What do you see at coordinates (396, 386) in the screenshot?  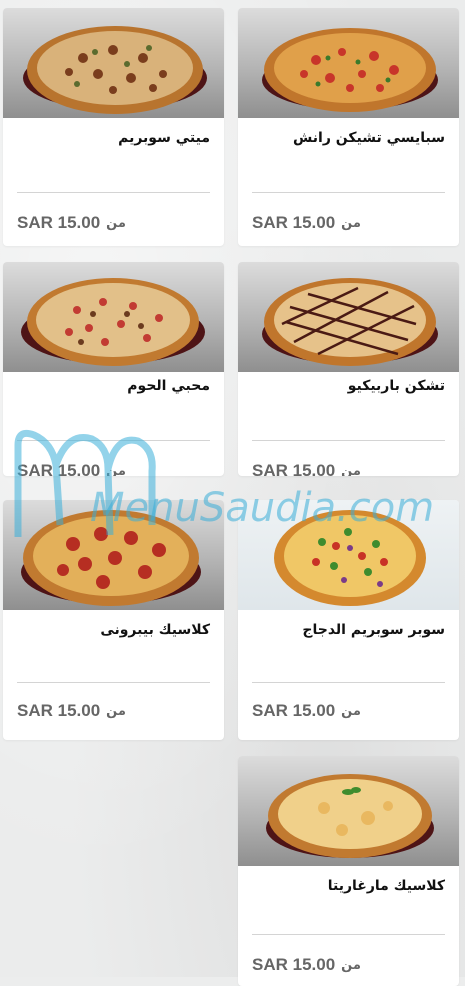 I see `pizza-name: تشكن باربيكيو` at bounding box center [396, 386].